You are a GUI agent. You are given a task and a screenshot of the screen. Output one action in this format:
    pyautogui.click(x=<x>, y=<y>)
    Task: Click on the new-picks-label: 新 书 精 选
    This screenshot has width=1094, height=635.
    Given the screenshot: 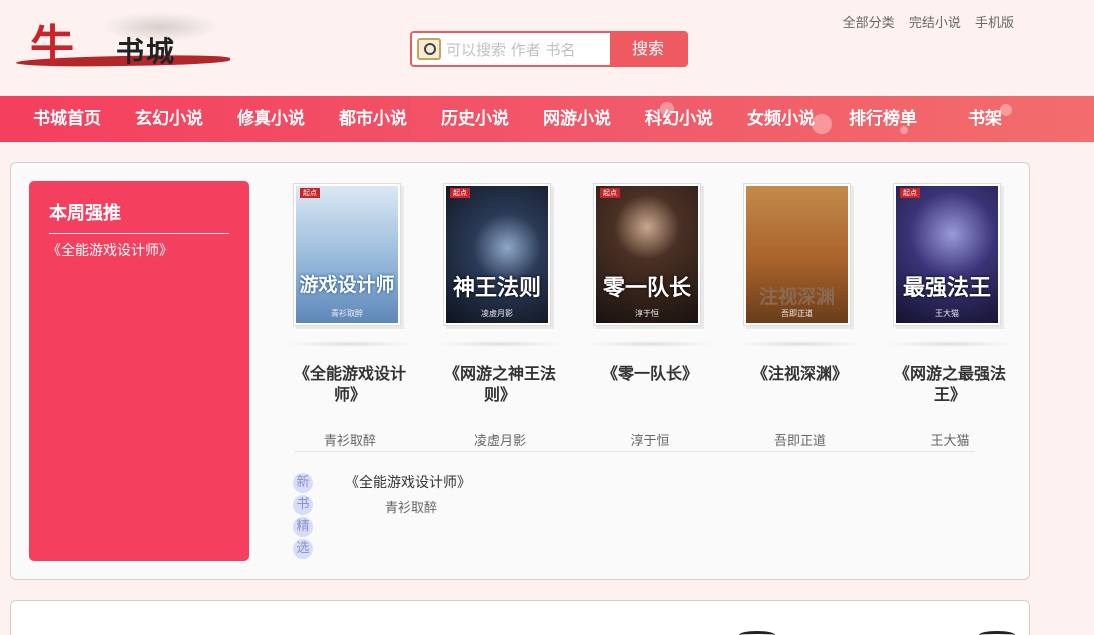 What is the action you would take?
    pyautogui.click(x=304, y=517)
    